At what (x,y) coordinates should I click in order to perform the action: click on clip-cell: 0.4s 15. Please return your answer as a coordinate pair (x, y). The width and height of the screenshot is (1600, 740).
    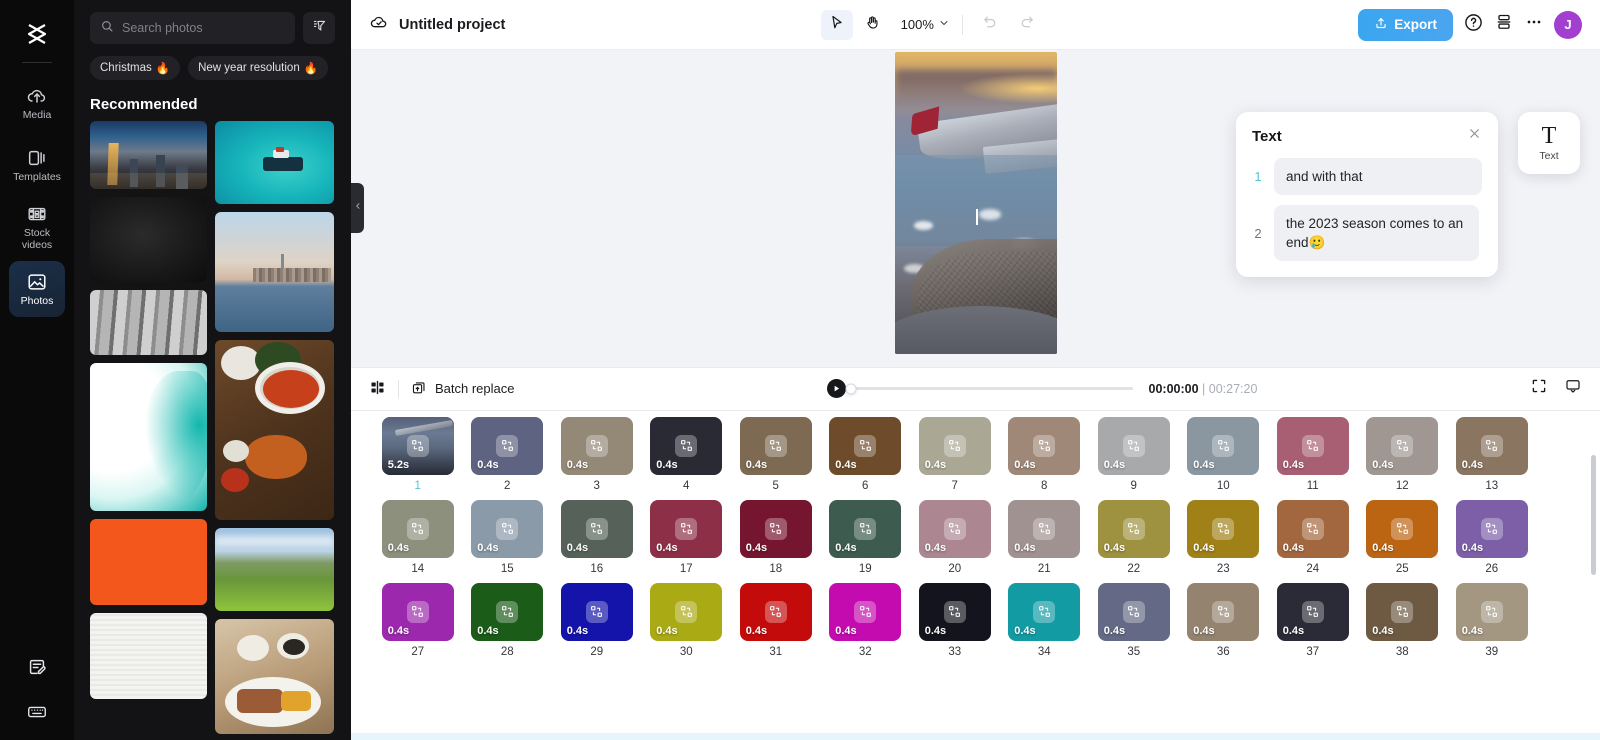
    Looking at the image, I should click on (508, 537).